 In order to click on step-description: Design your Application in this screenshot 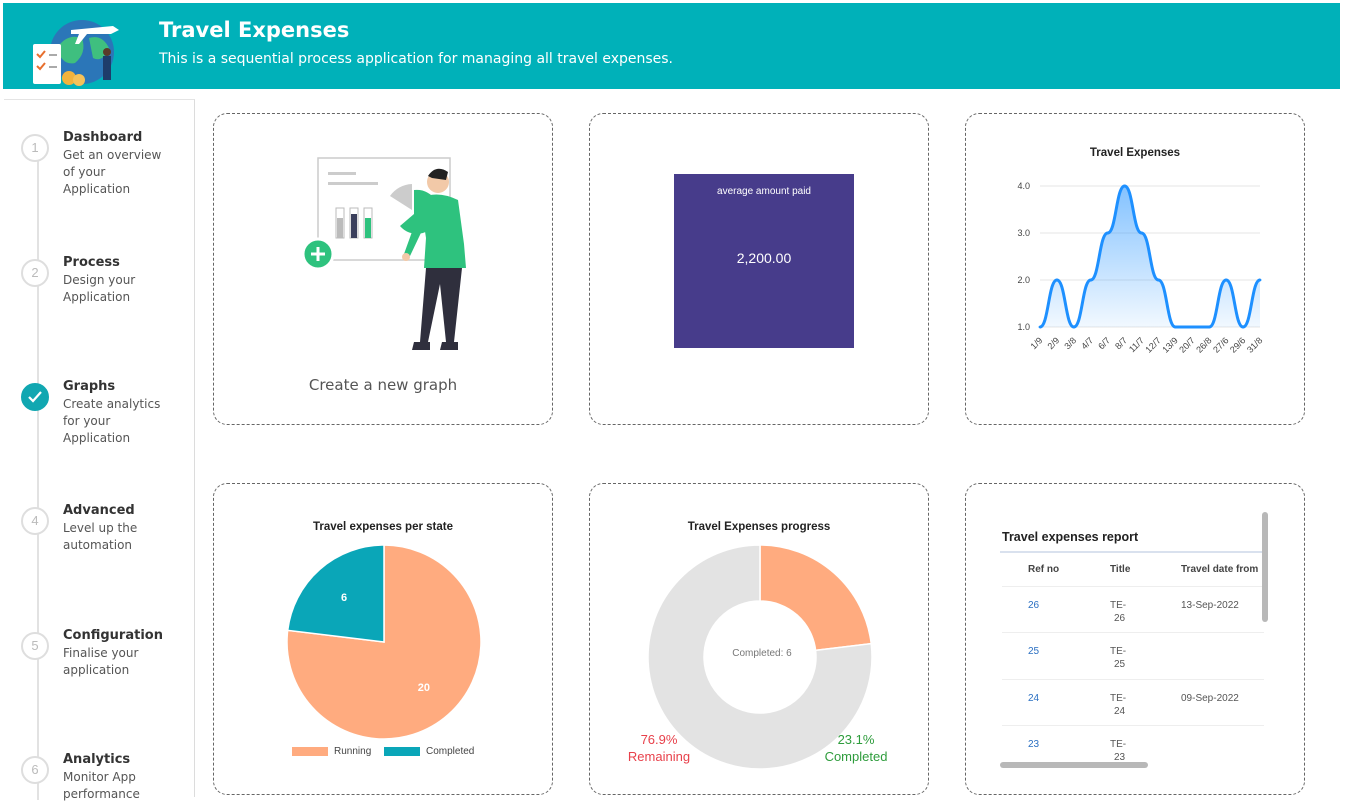, I will do `click(99, 288)`.